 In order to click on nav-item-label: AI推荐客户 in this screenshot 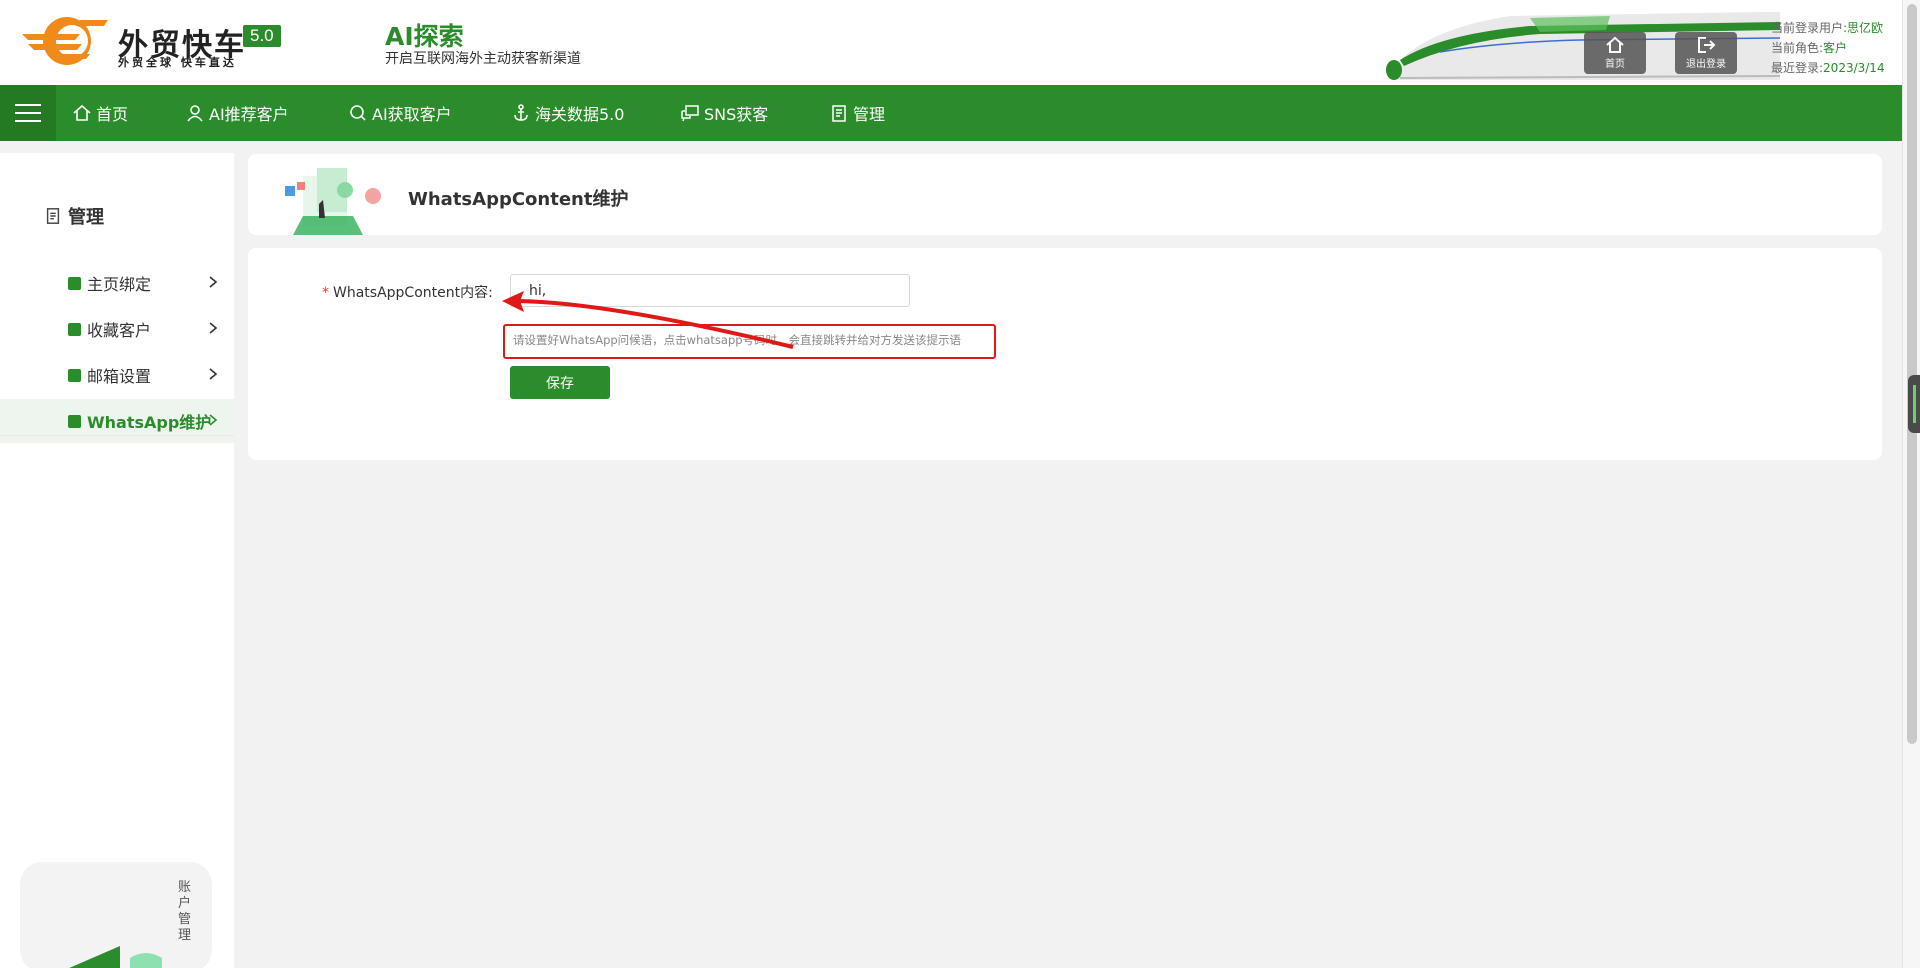, I will do `click(249, 114)`.